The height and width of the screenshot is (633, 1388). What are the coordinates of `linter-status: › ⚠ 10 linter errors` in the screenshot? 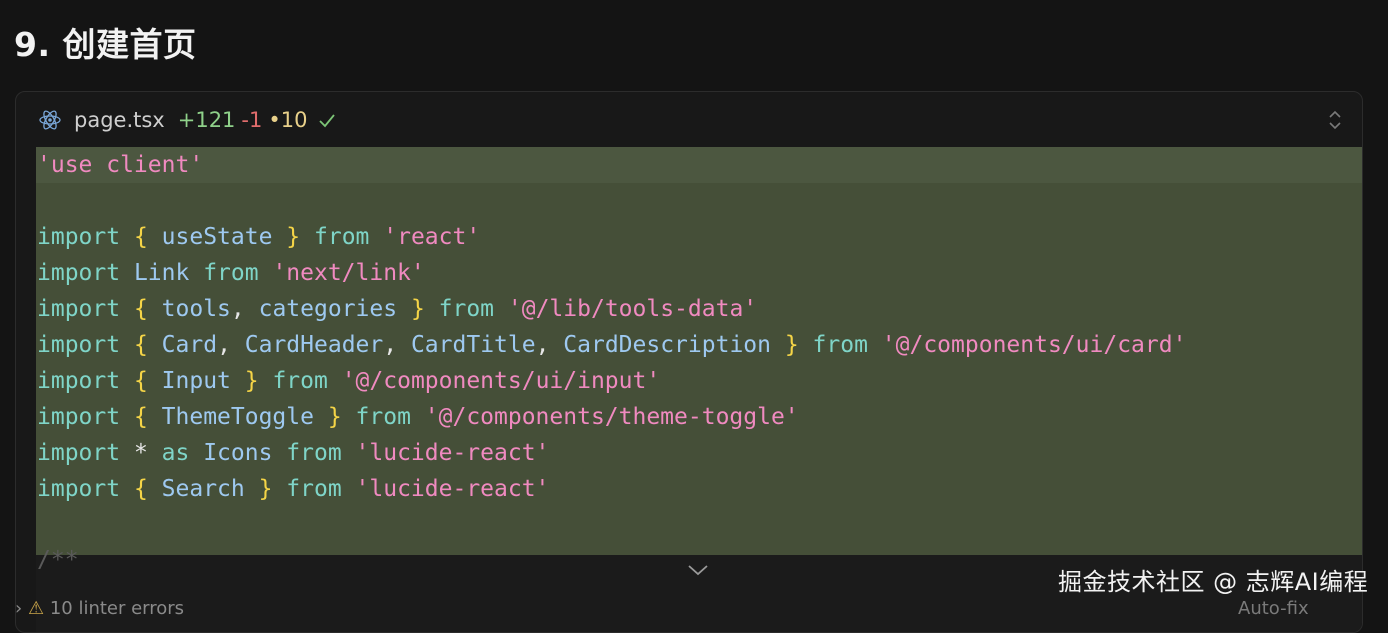 It's located at (99, 608).